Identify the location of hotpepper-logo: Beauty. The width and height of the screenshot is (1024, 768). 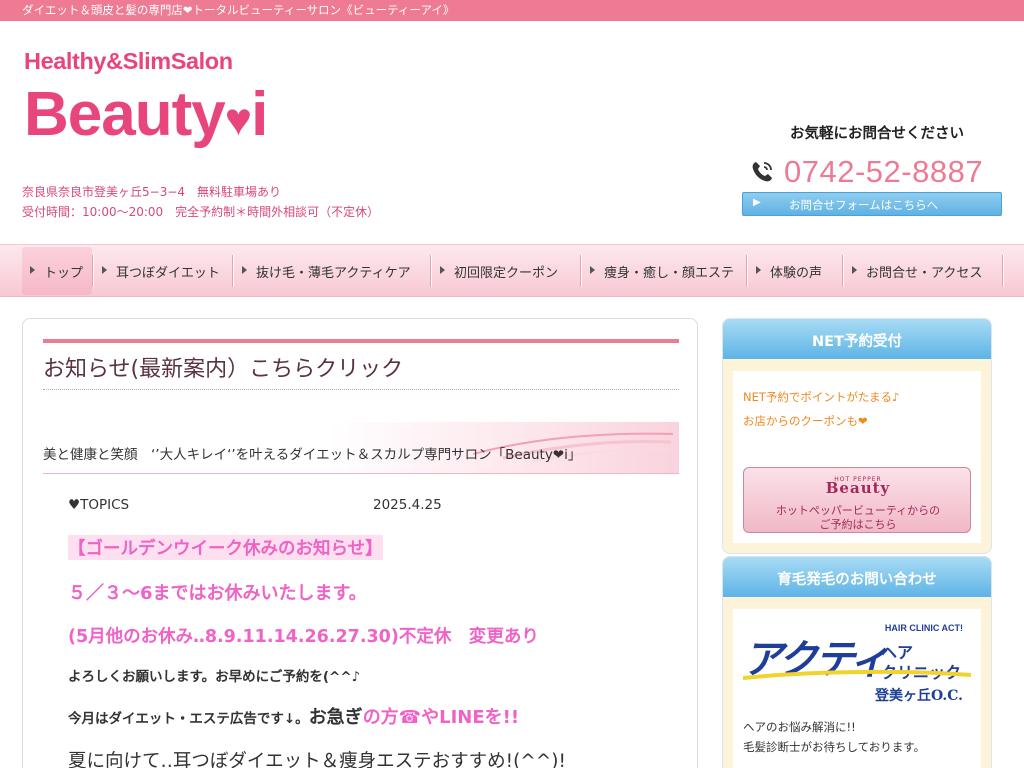
(858, 488).